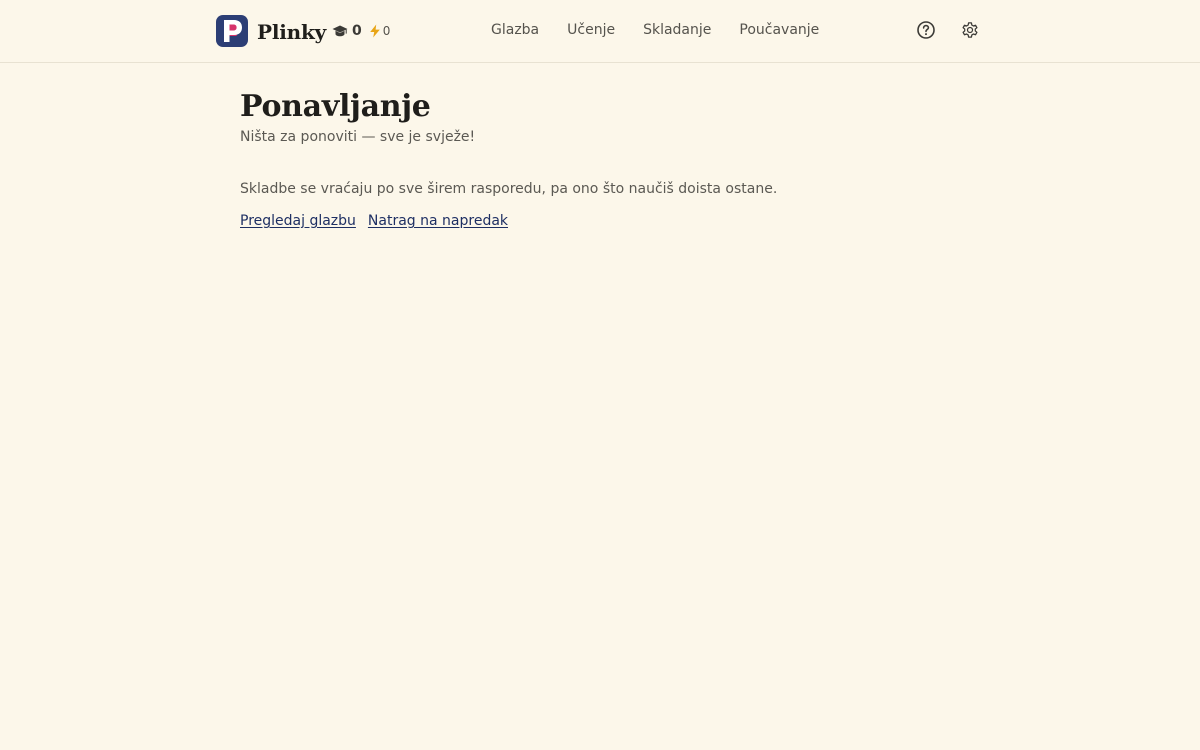  I want to click on page-links: Pregledaj glazbu Natrag na napredak, so click(600, 221).